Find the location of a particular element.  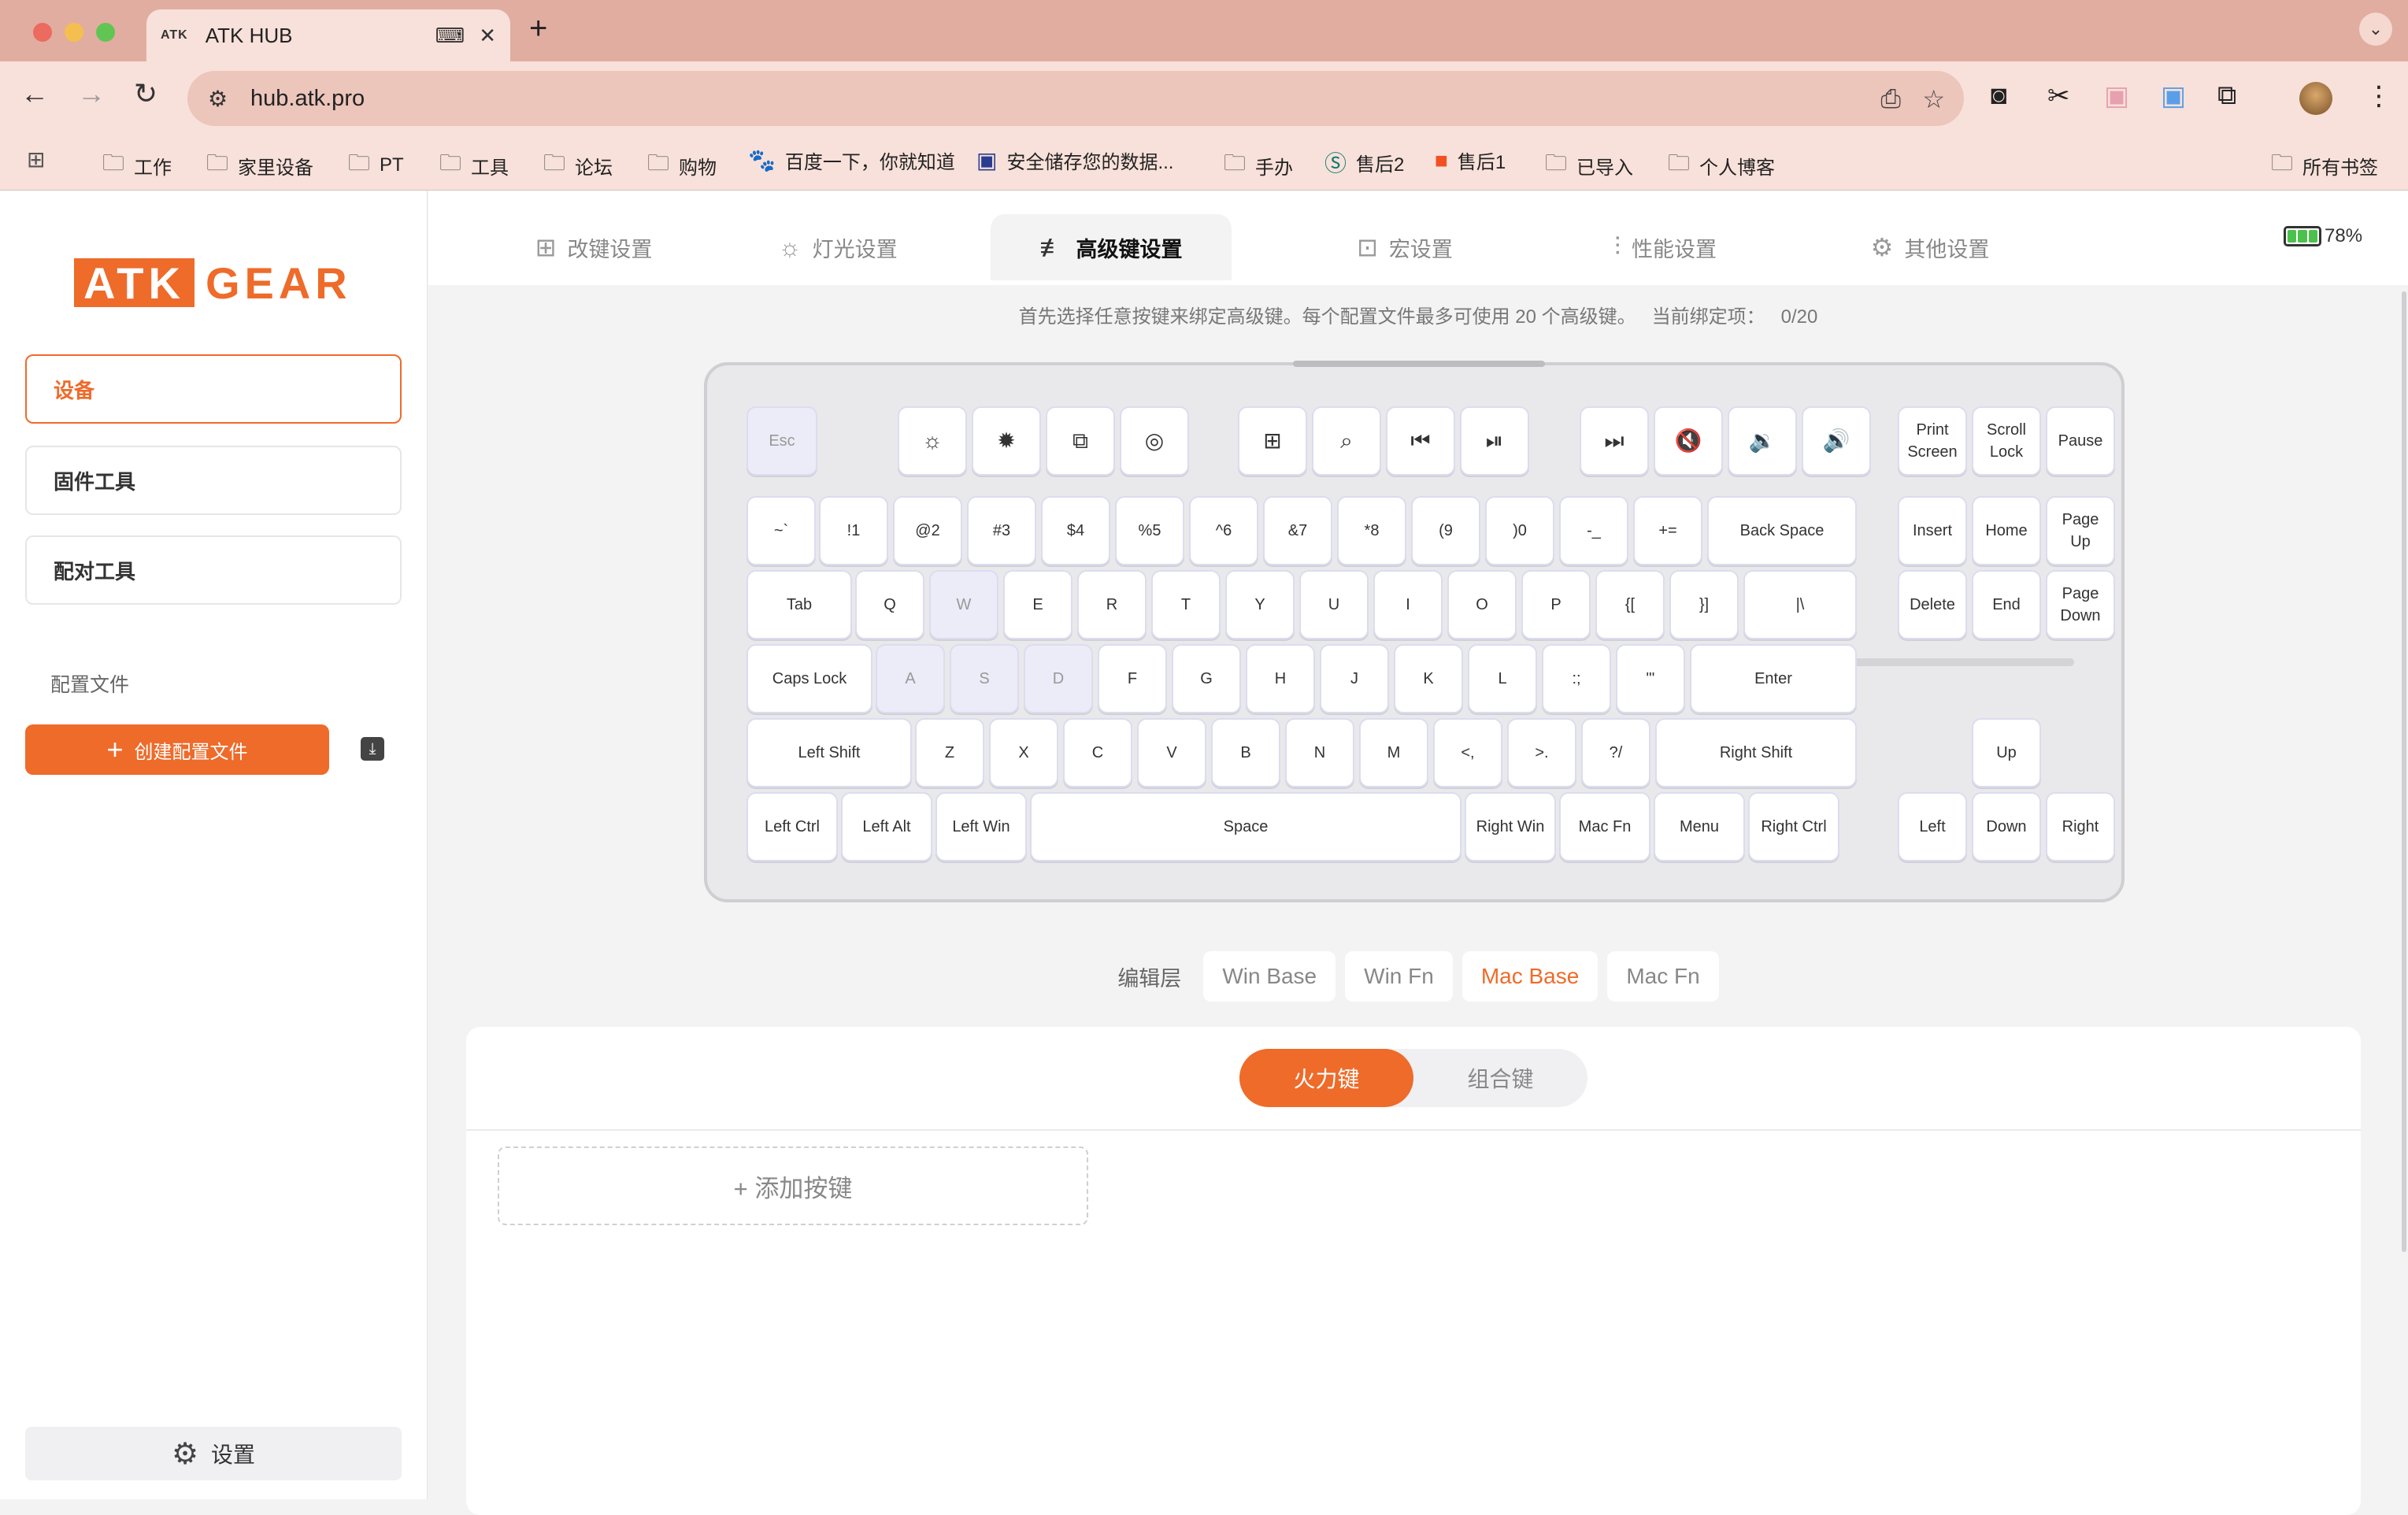

back-button: ← is located at coordinates (34, 94).